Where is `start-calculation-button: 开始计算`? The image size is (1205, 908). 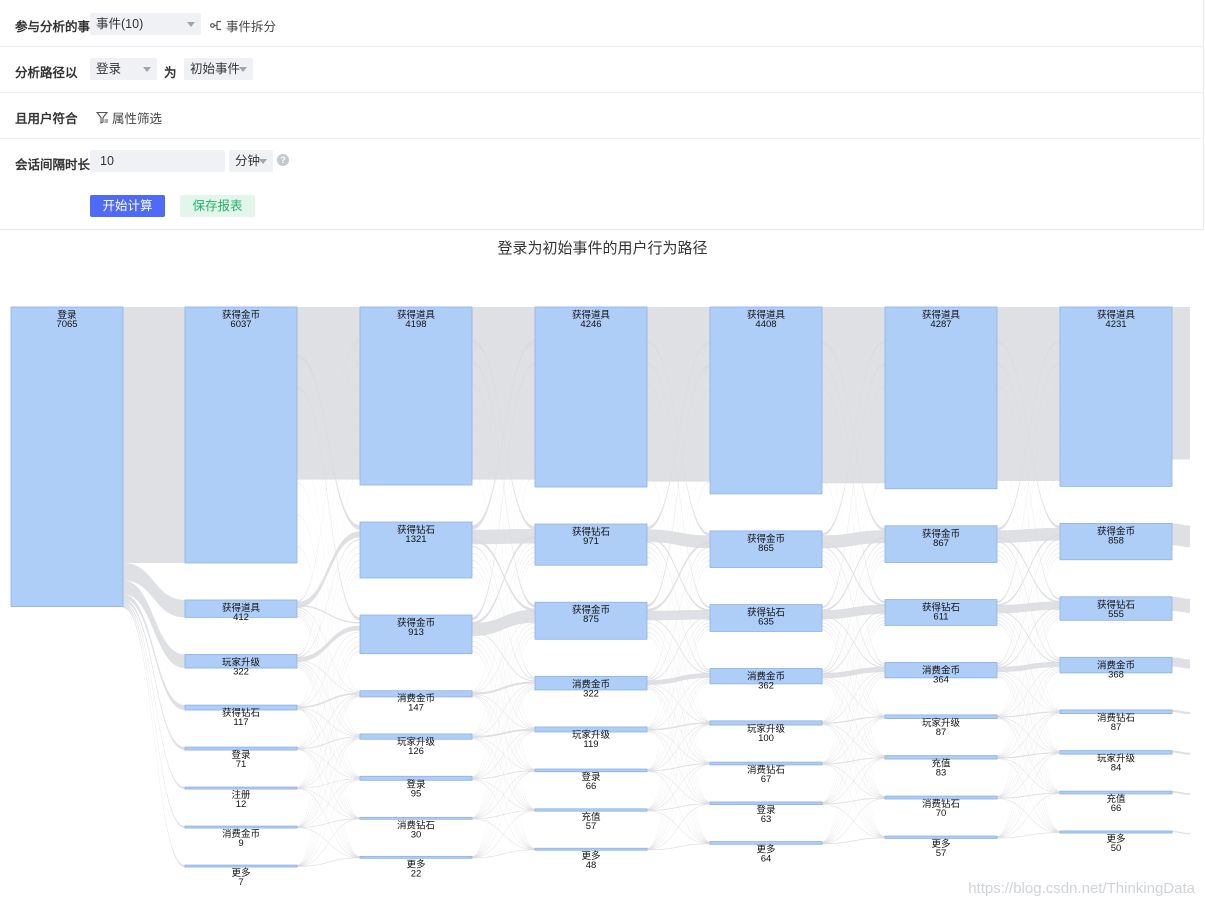
start-calculation-button: 开始计算 is located at coordinates (127, 206).